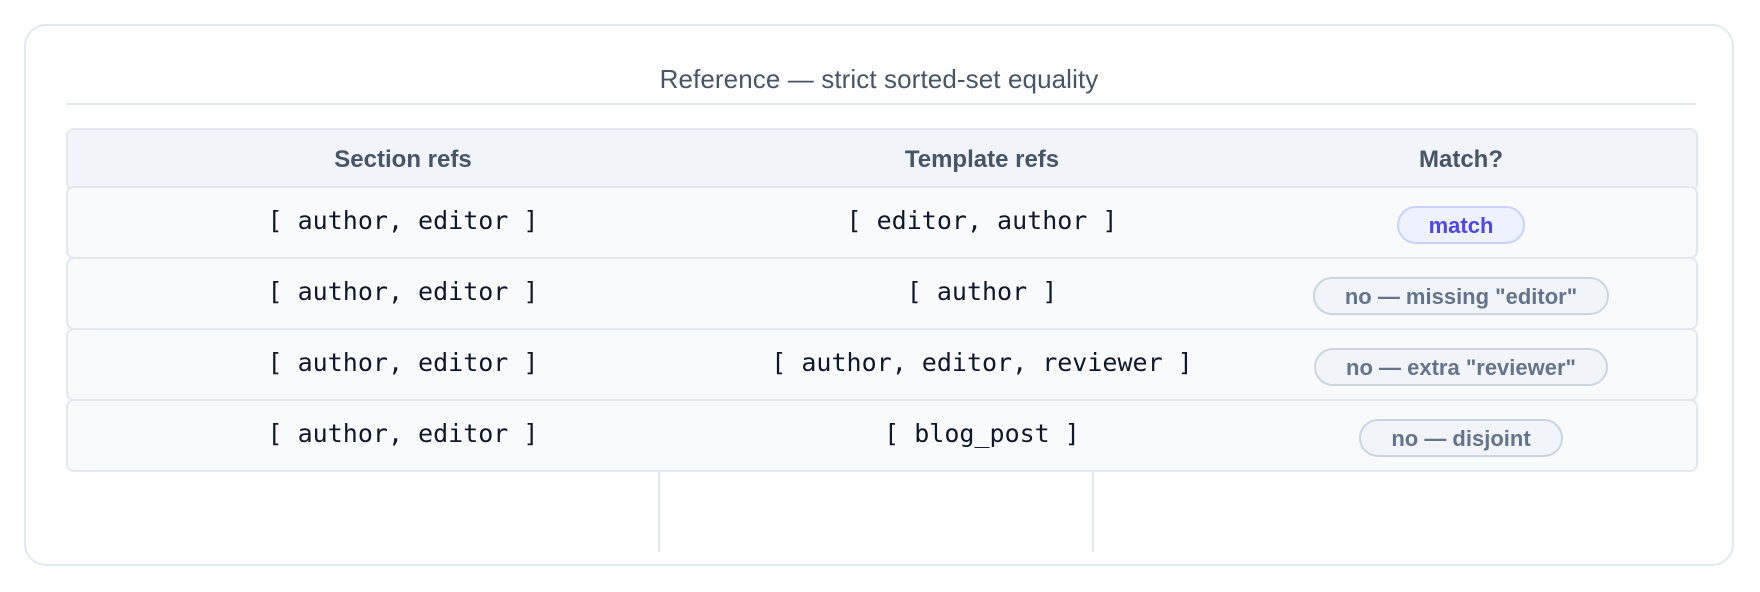  I want to click on match-badge: match, so click(1461, 224).